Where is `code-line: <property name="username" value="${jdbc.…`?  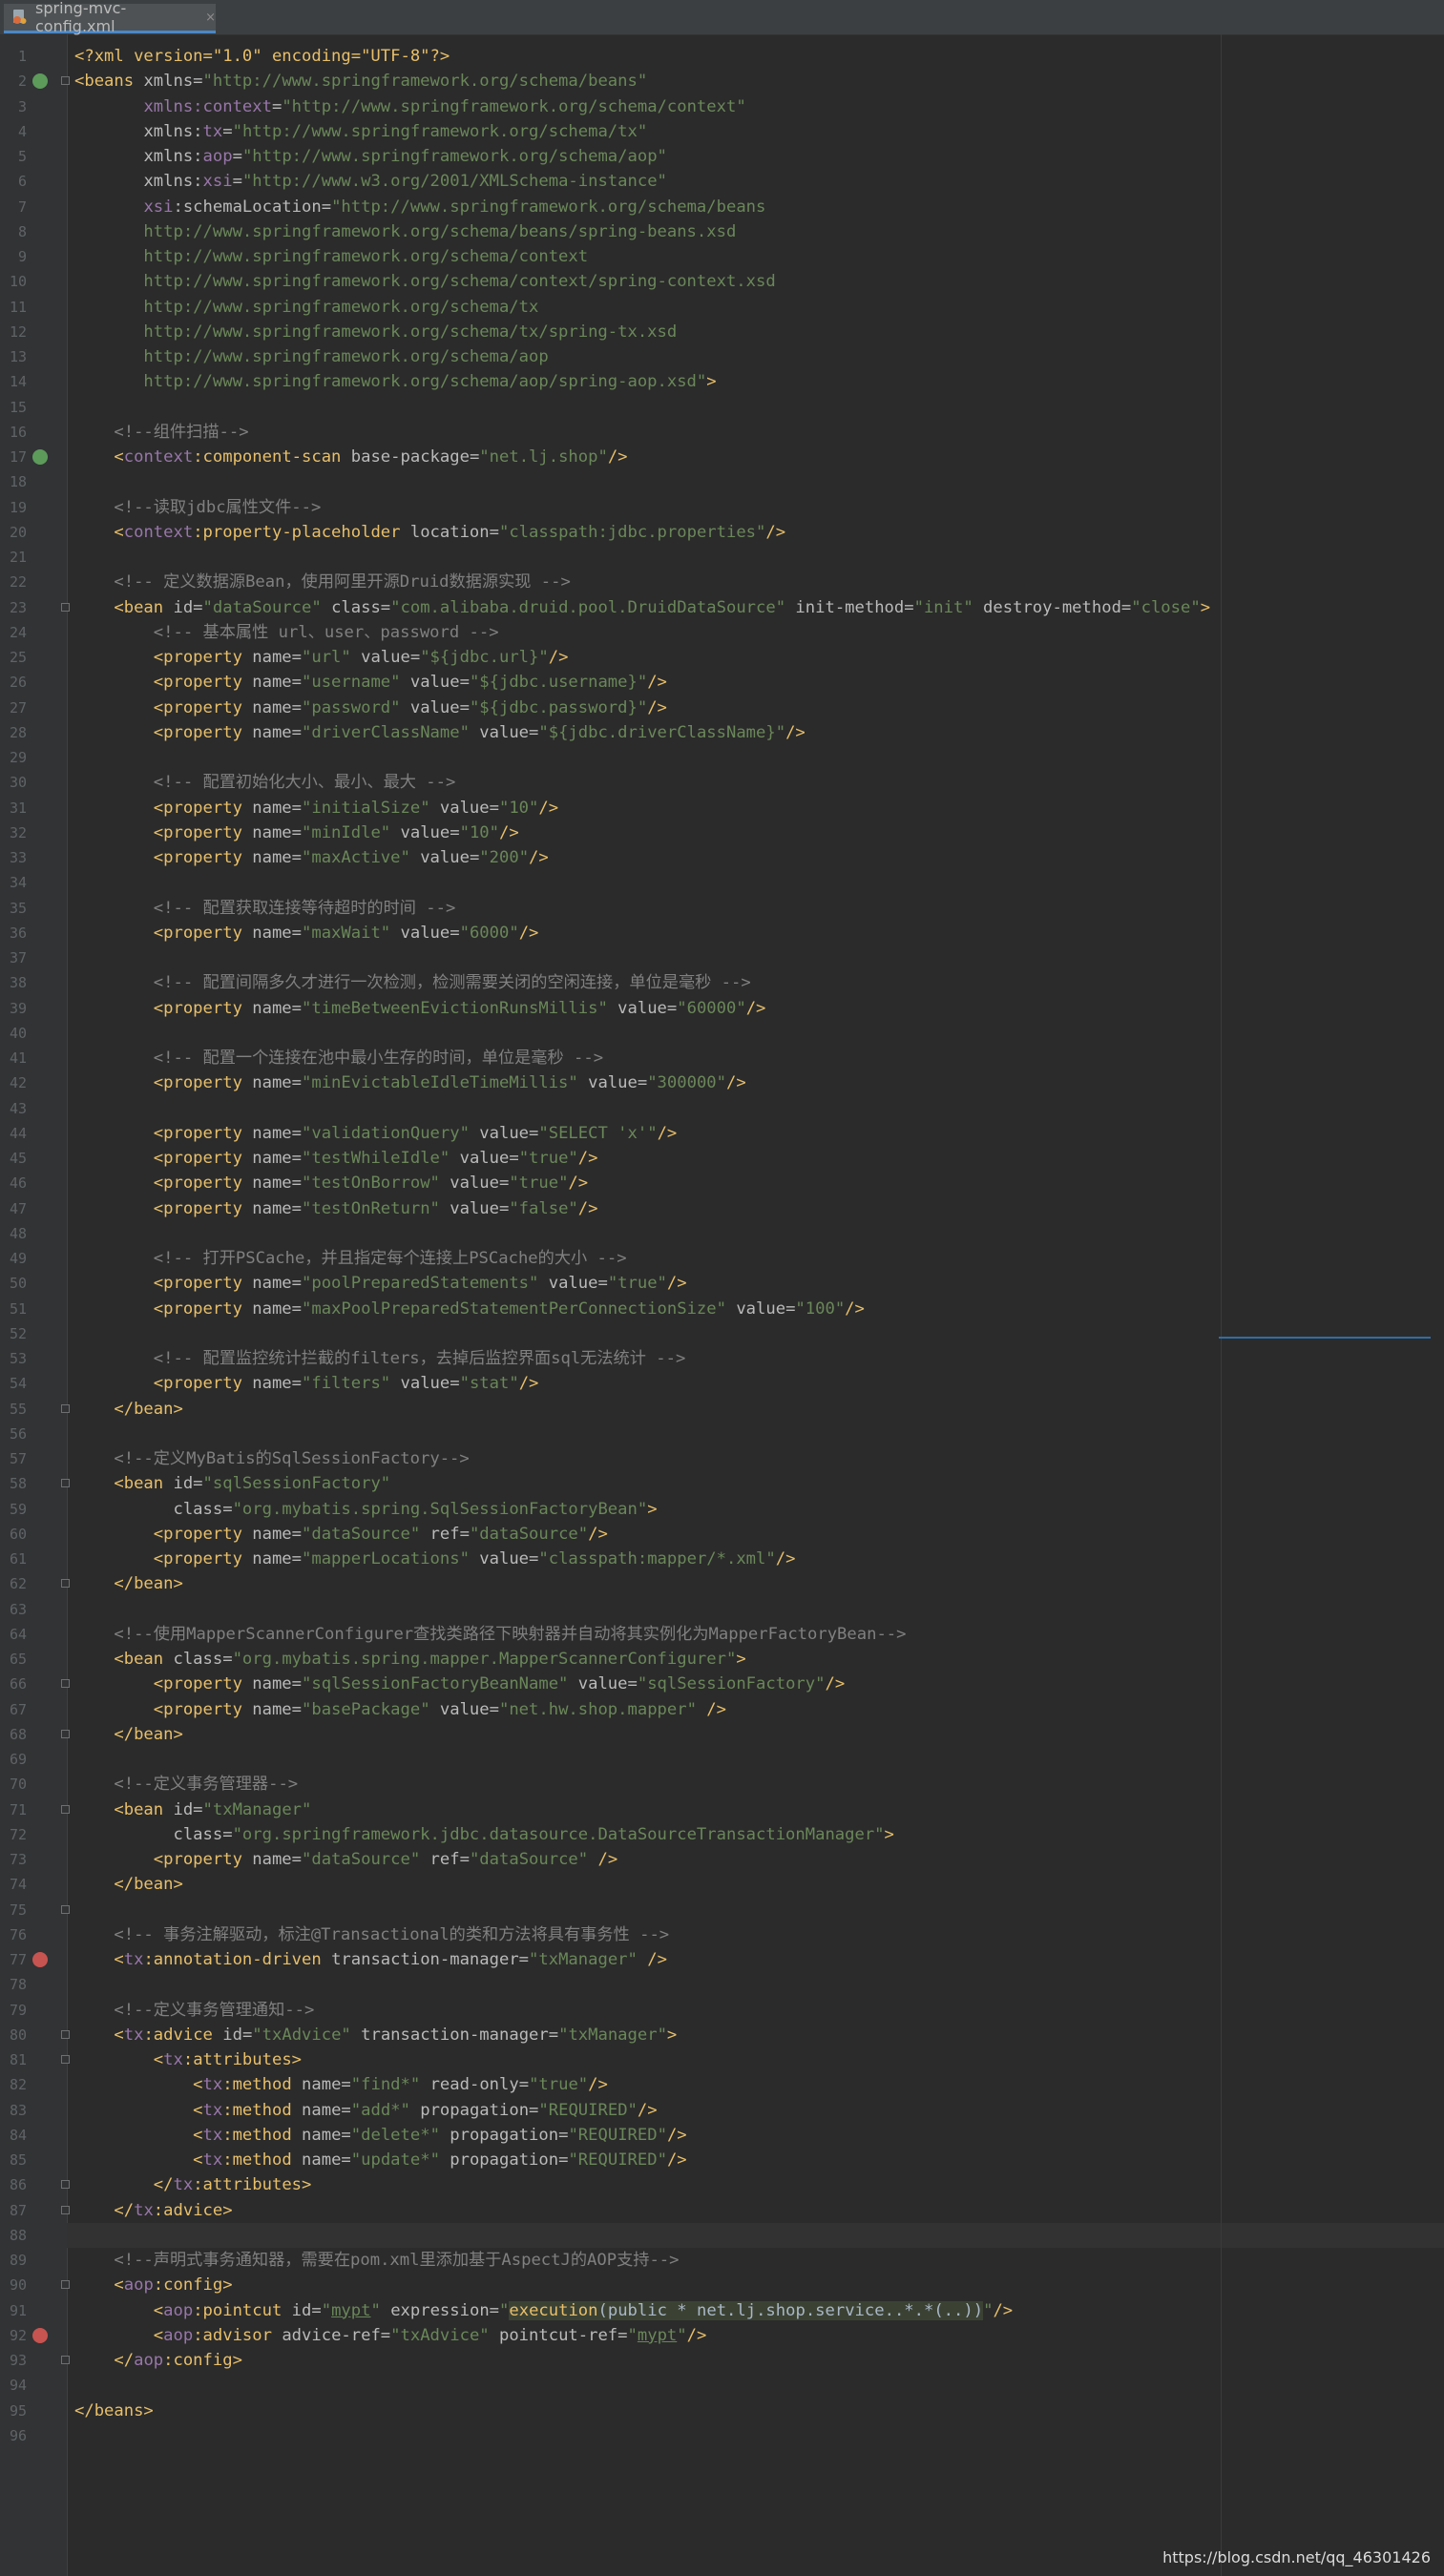
code-line: <property name="username" value="${jdbc.… is located at coordinates (370, 682).